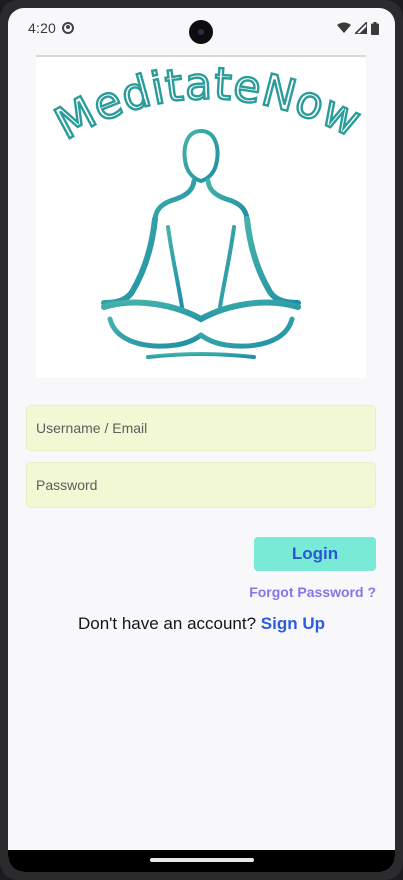 The height and width of the screenshot is (880, 403). I want to click on navigation-bar, so click(201, 861).